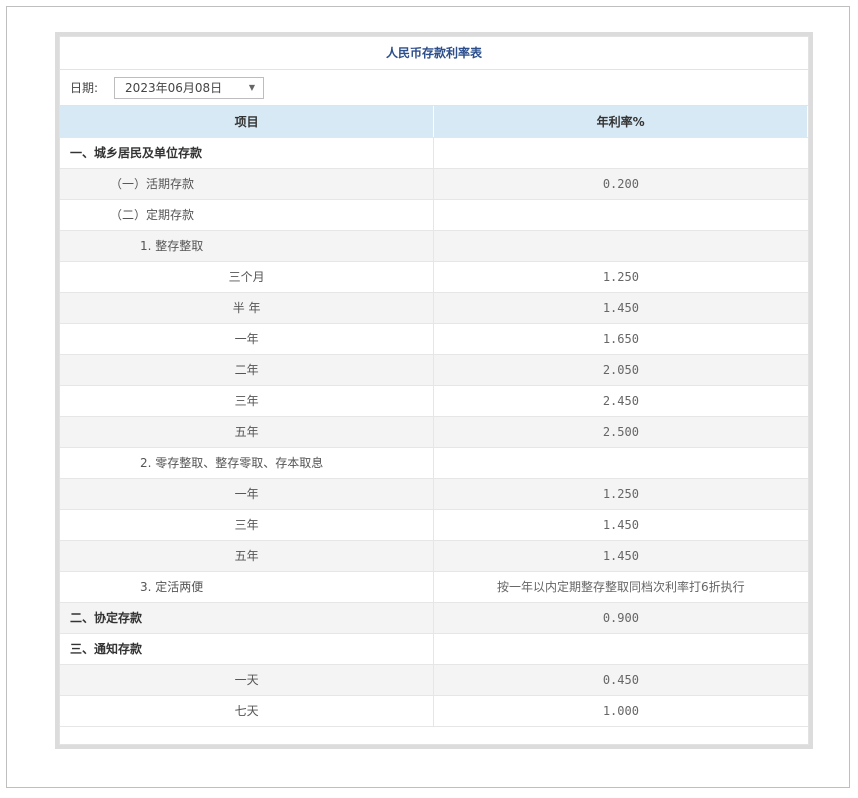  Describe the element at coordinates (247, 369) in the screenshot. I see `row-item-label: 二年` at that location.